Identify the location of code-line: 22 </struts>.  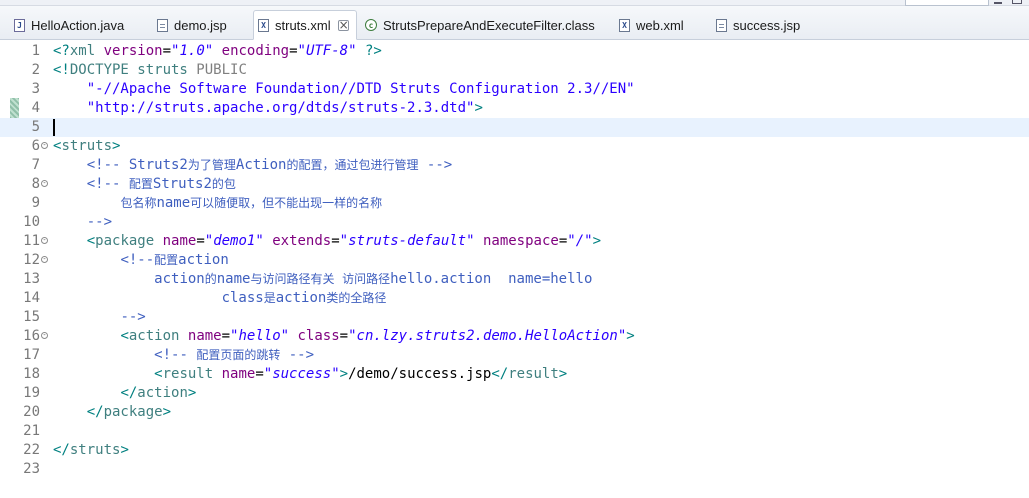
(514, 450).